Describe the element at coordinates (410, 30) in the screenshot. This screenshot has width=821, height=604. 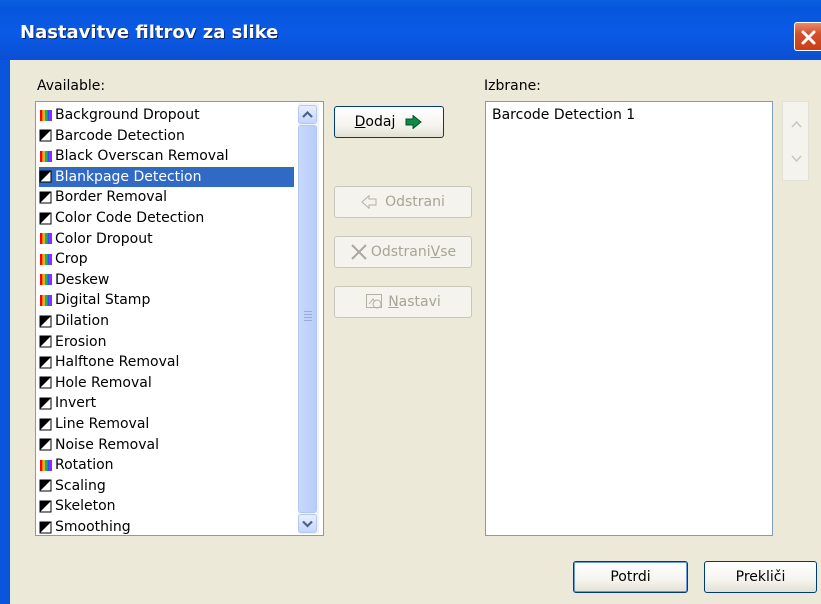
I see `title-bar: Nastavitve filtrov za slike` at that location.